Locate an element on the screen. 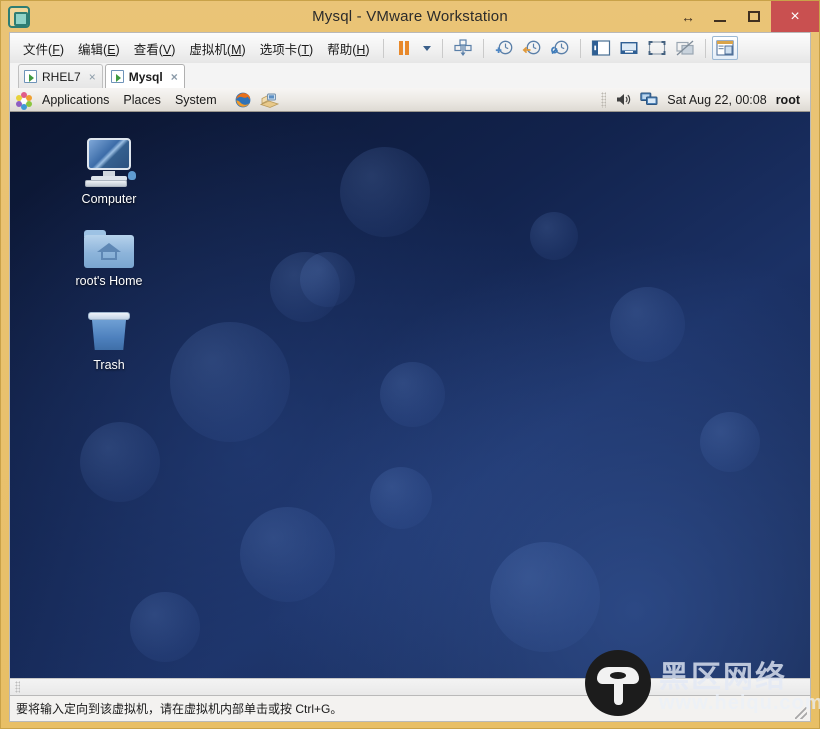 This screenshot has height=729, width=820. fedora-flower-icon is located at coordinates (24, 100).